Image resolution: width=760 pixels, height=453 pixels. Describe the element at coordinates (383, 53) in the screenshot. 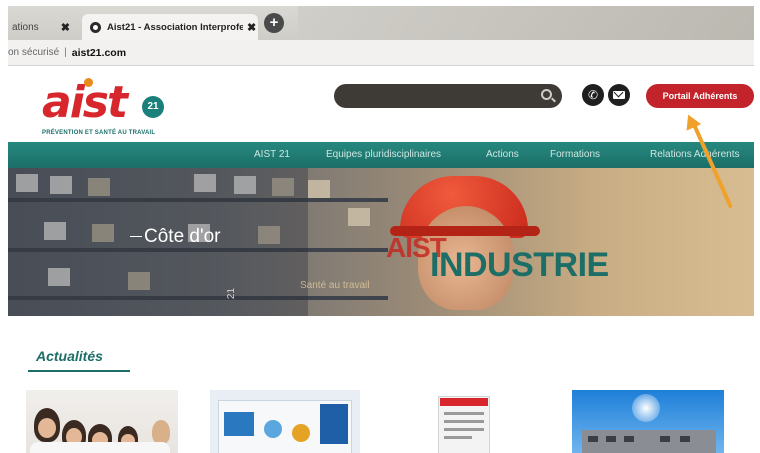

I see `address-bar: on sécurisé | aist21.com` at that location.